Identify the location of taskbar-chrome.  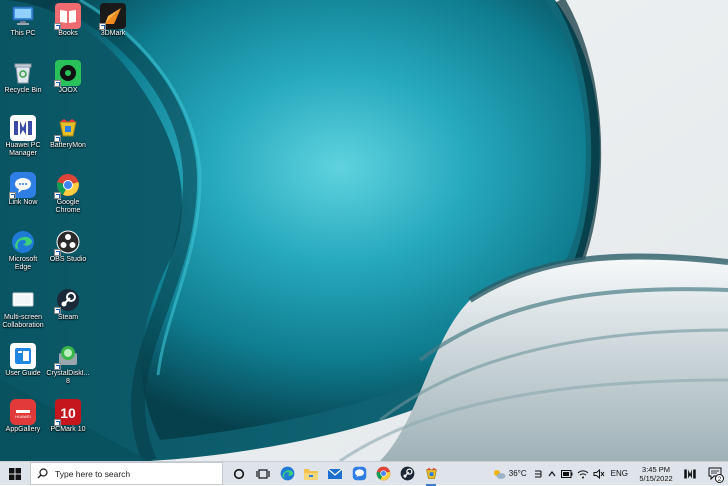
(383, 474).